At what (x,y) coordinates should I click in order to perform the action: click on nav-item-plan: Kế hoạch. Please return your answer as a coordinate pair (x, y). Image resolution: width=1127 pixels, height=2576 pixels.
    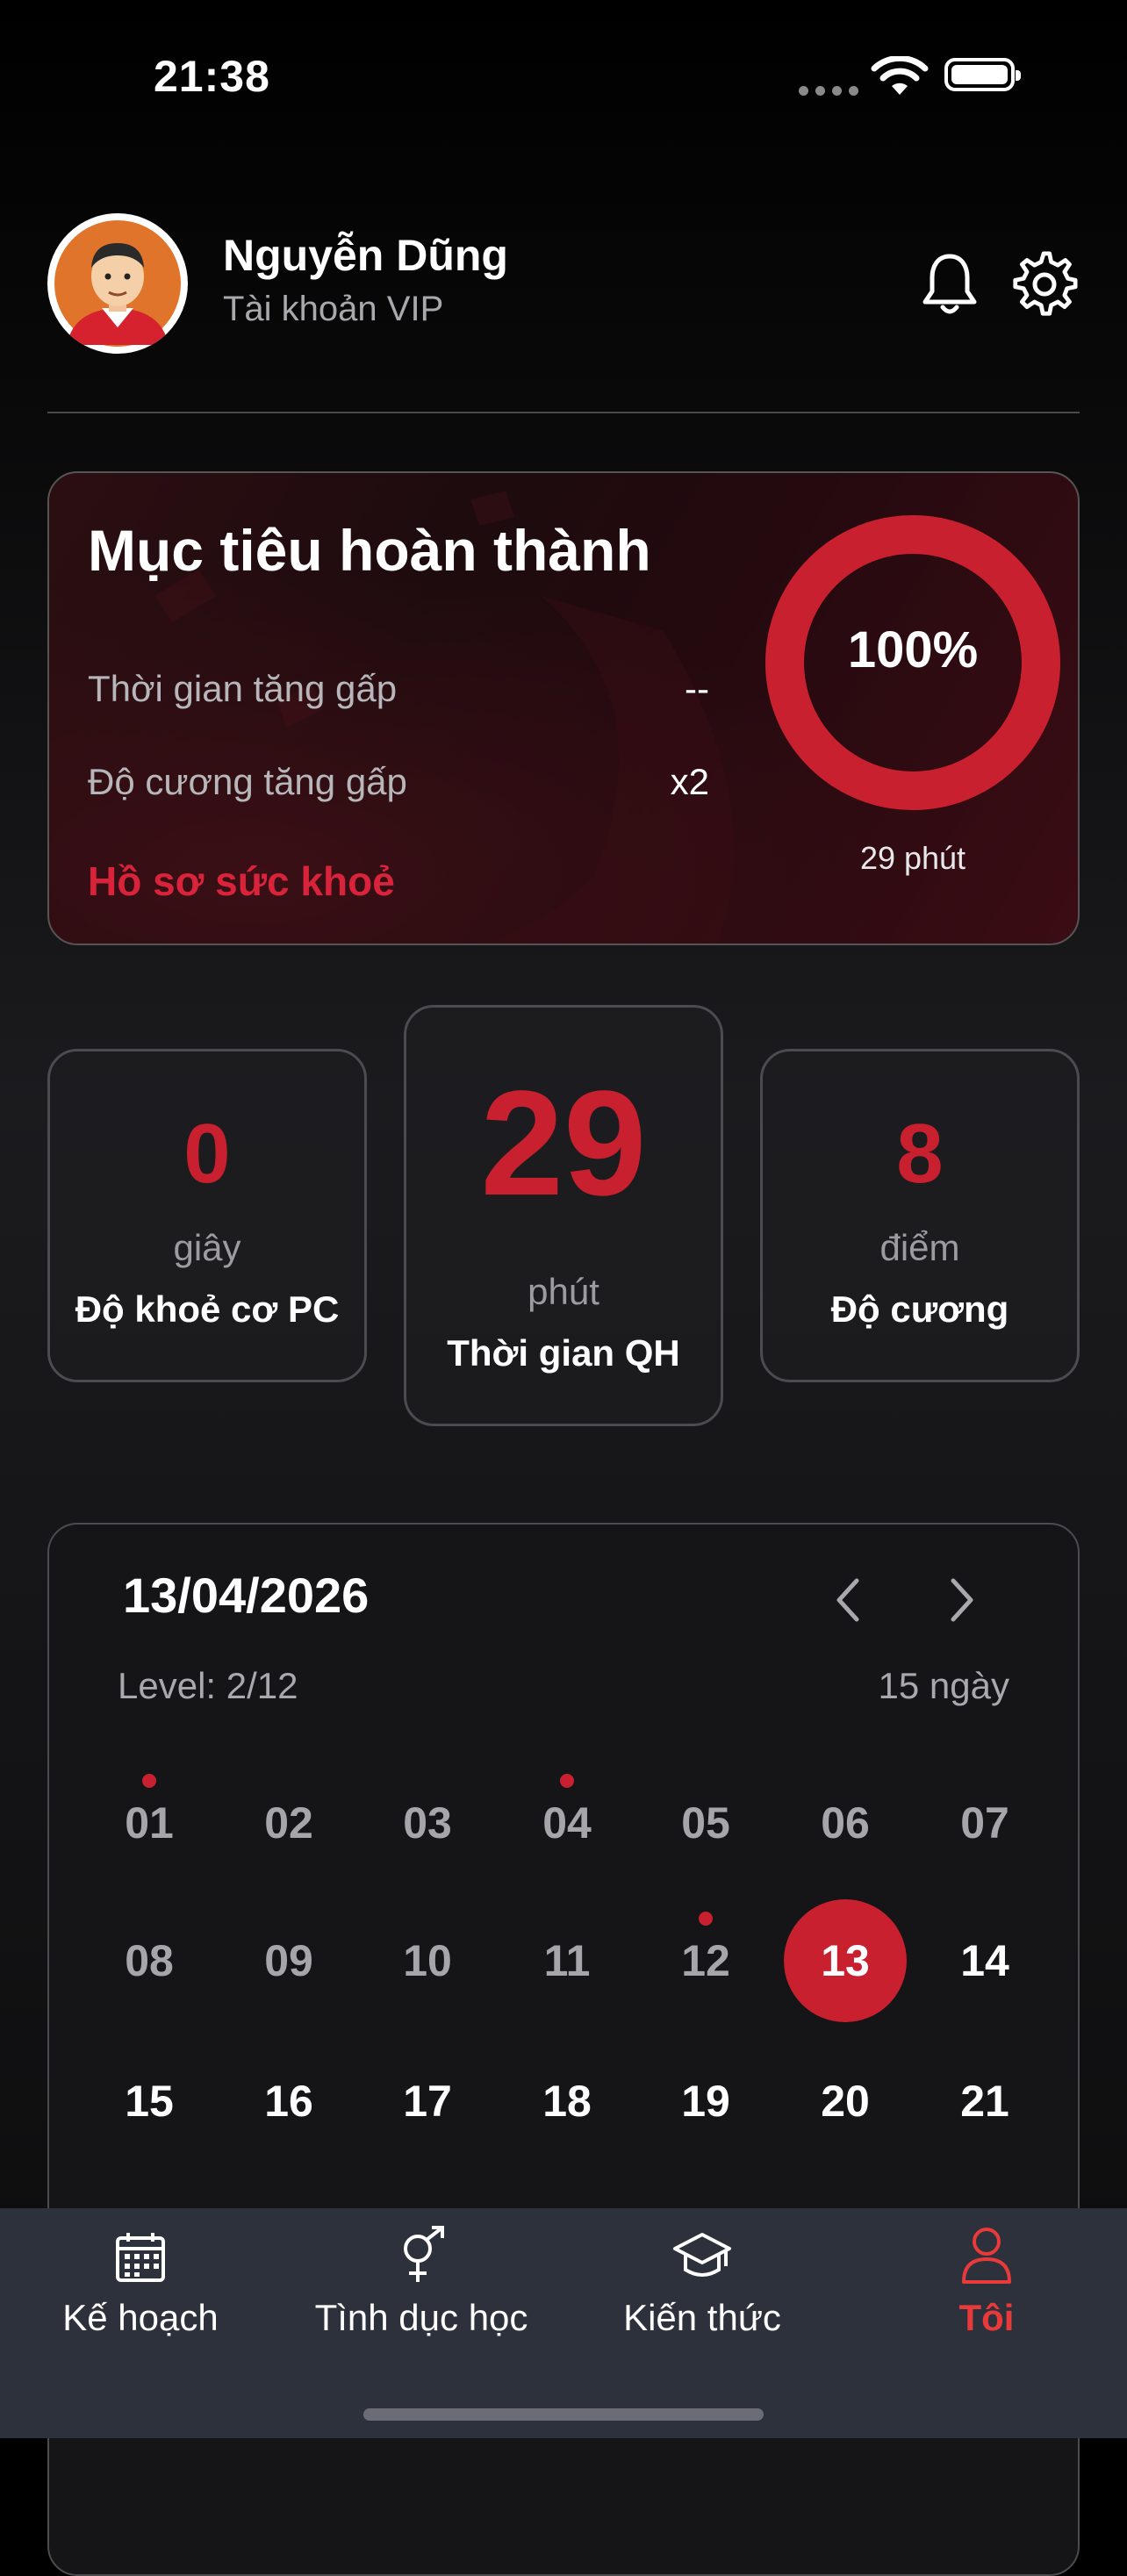
    Looking at the image, I should click on (140, 2273).